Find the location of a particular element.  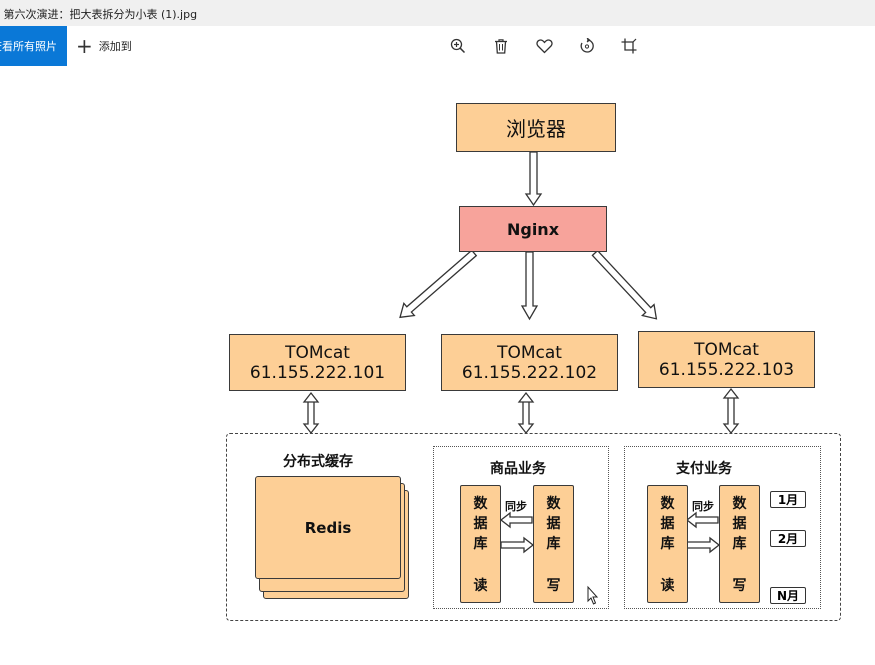

product-sync-label: 同步 is located at coordinates (516, 506).